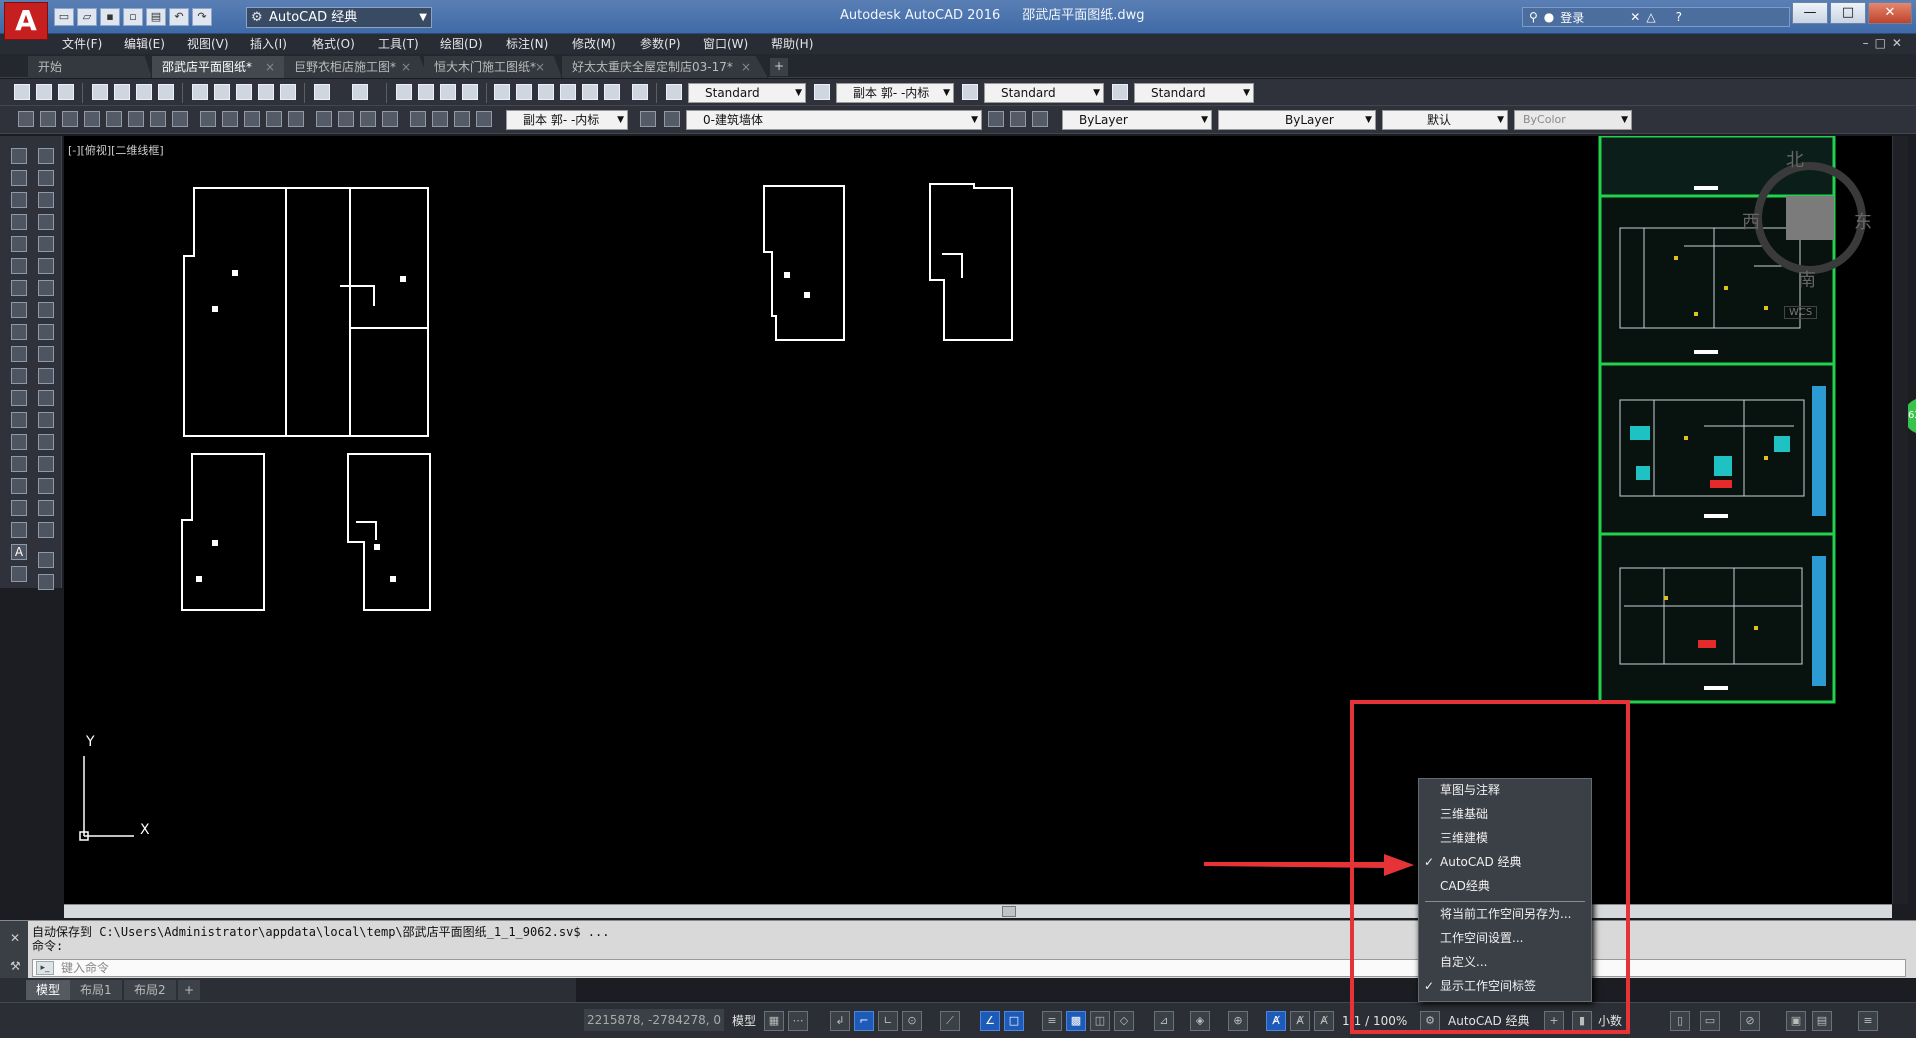  I want to click on grid-icon: ▦, so click(774, 1021).